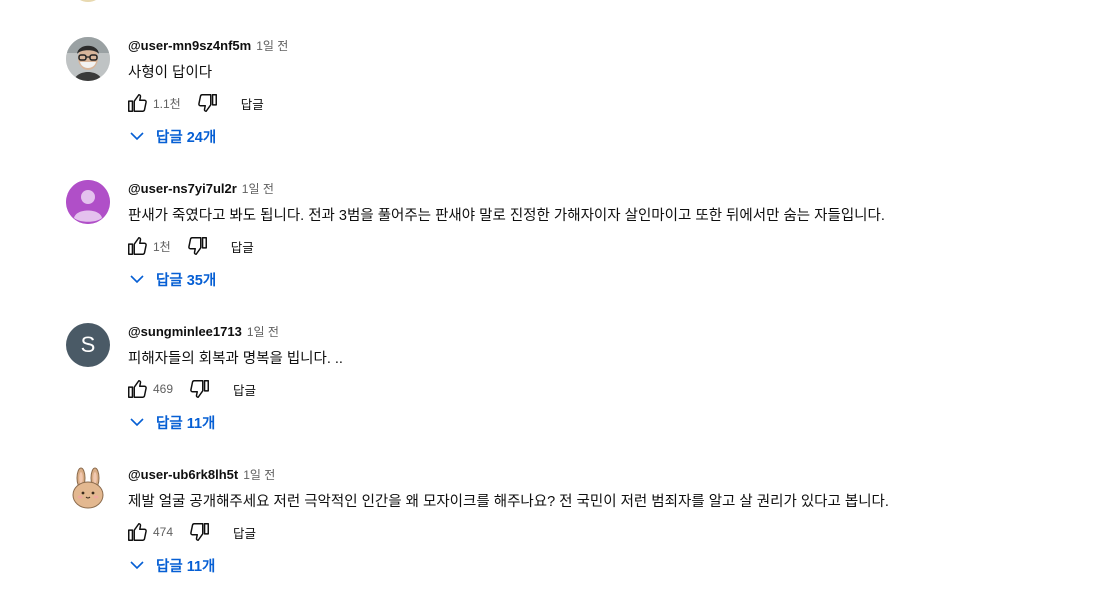 This screenshot has height=609, width=1094. I want to click on comment-actions: 474 답글, so click(190, 532).